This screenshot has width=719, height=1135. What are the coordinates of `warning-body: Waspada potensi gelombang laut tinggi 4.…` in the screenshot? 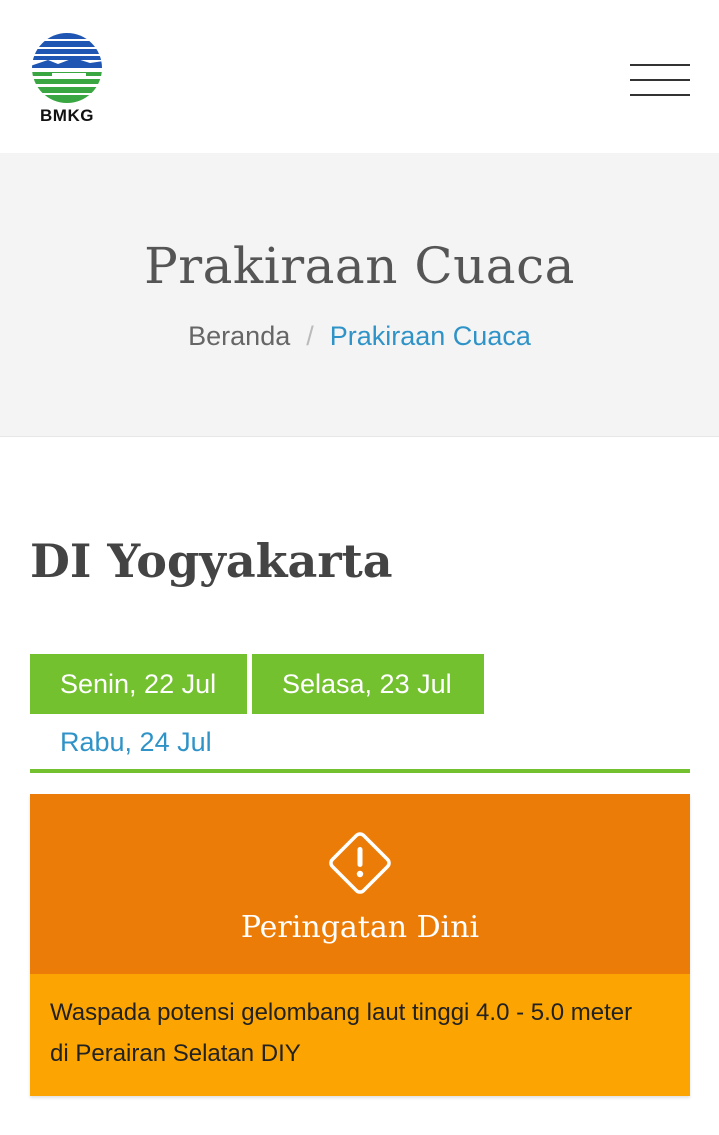 It's located at (360, 1035).